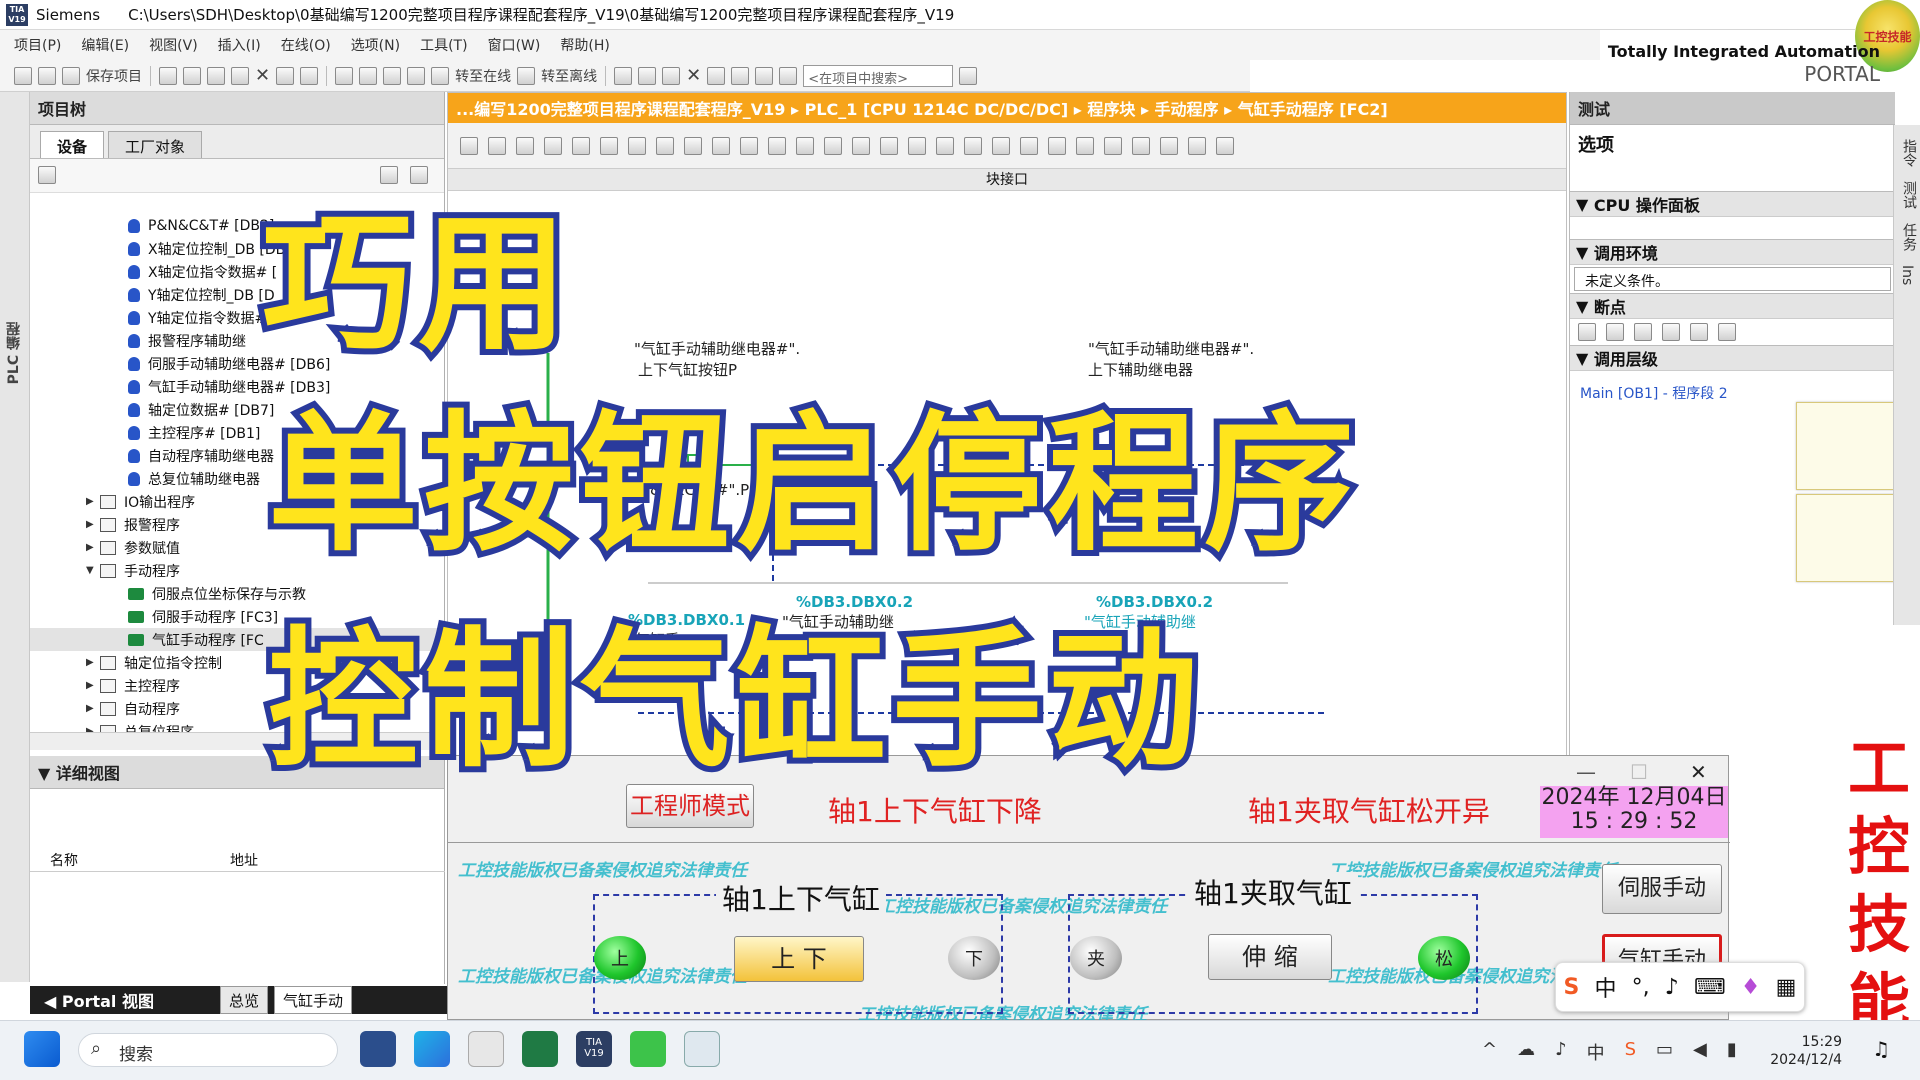 This screenshot has width=1920, height=1080. What do you see at coordinates (1881, 1049) in the screenshot?
I see `notification-bell-icon: ♫` at bounding box center [1881, 1049].